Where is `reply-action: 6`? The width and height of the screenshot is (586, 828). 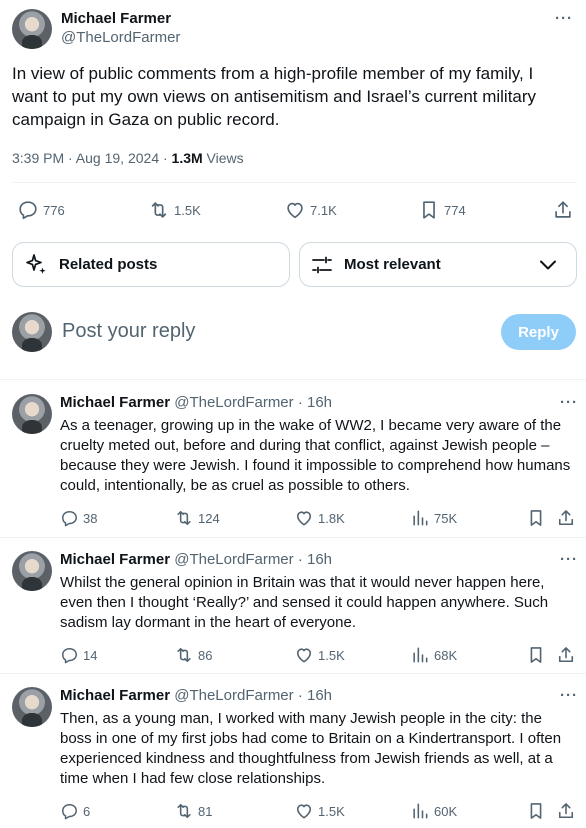 reply-action: 6 is located at coordinates (75, 811).